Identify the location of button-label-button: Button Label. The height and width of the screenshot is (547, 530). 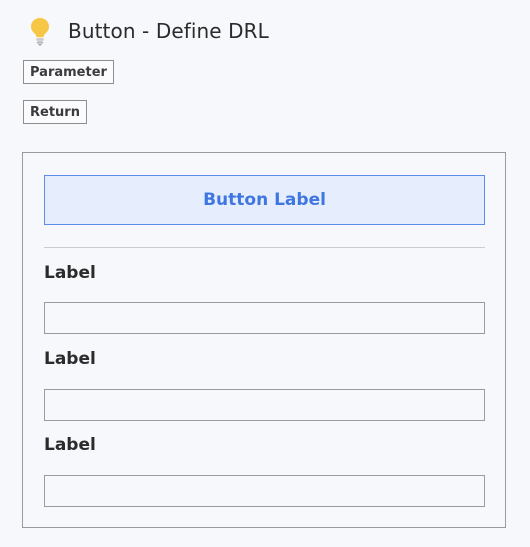
(264, 200).